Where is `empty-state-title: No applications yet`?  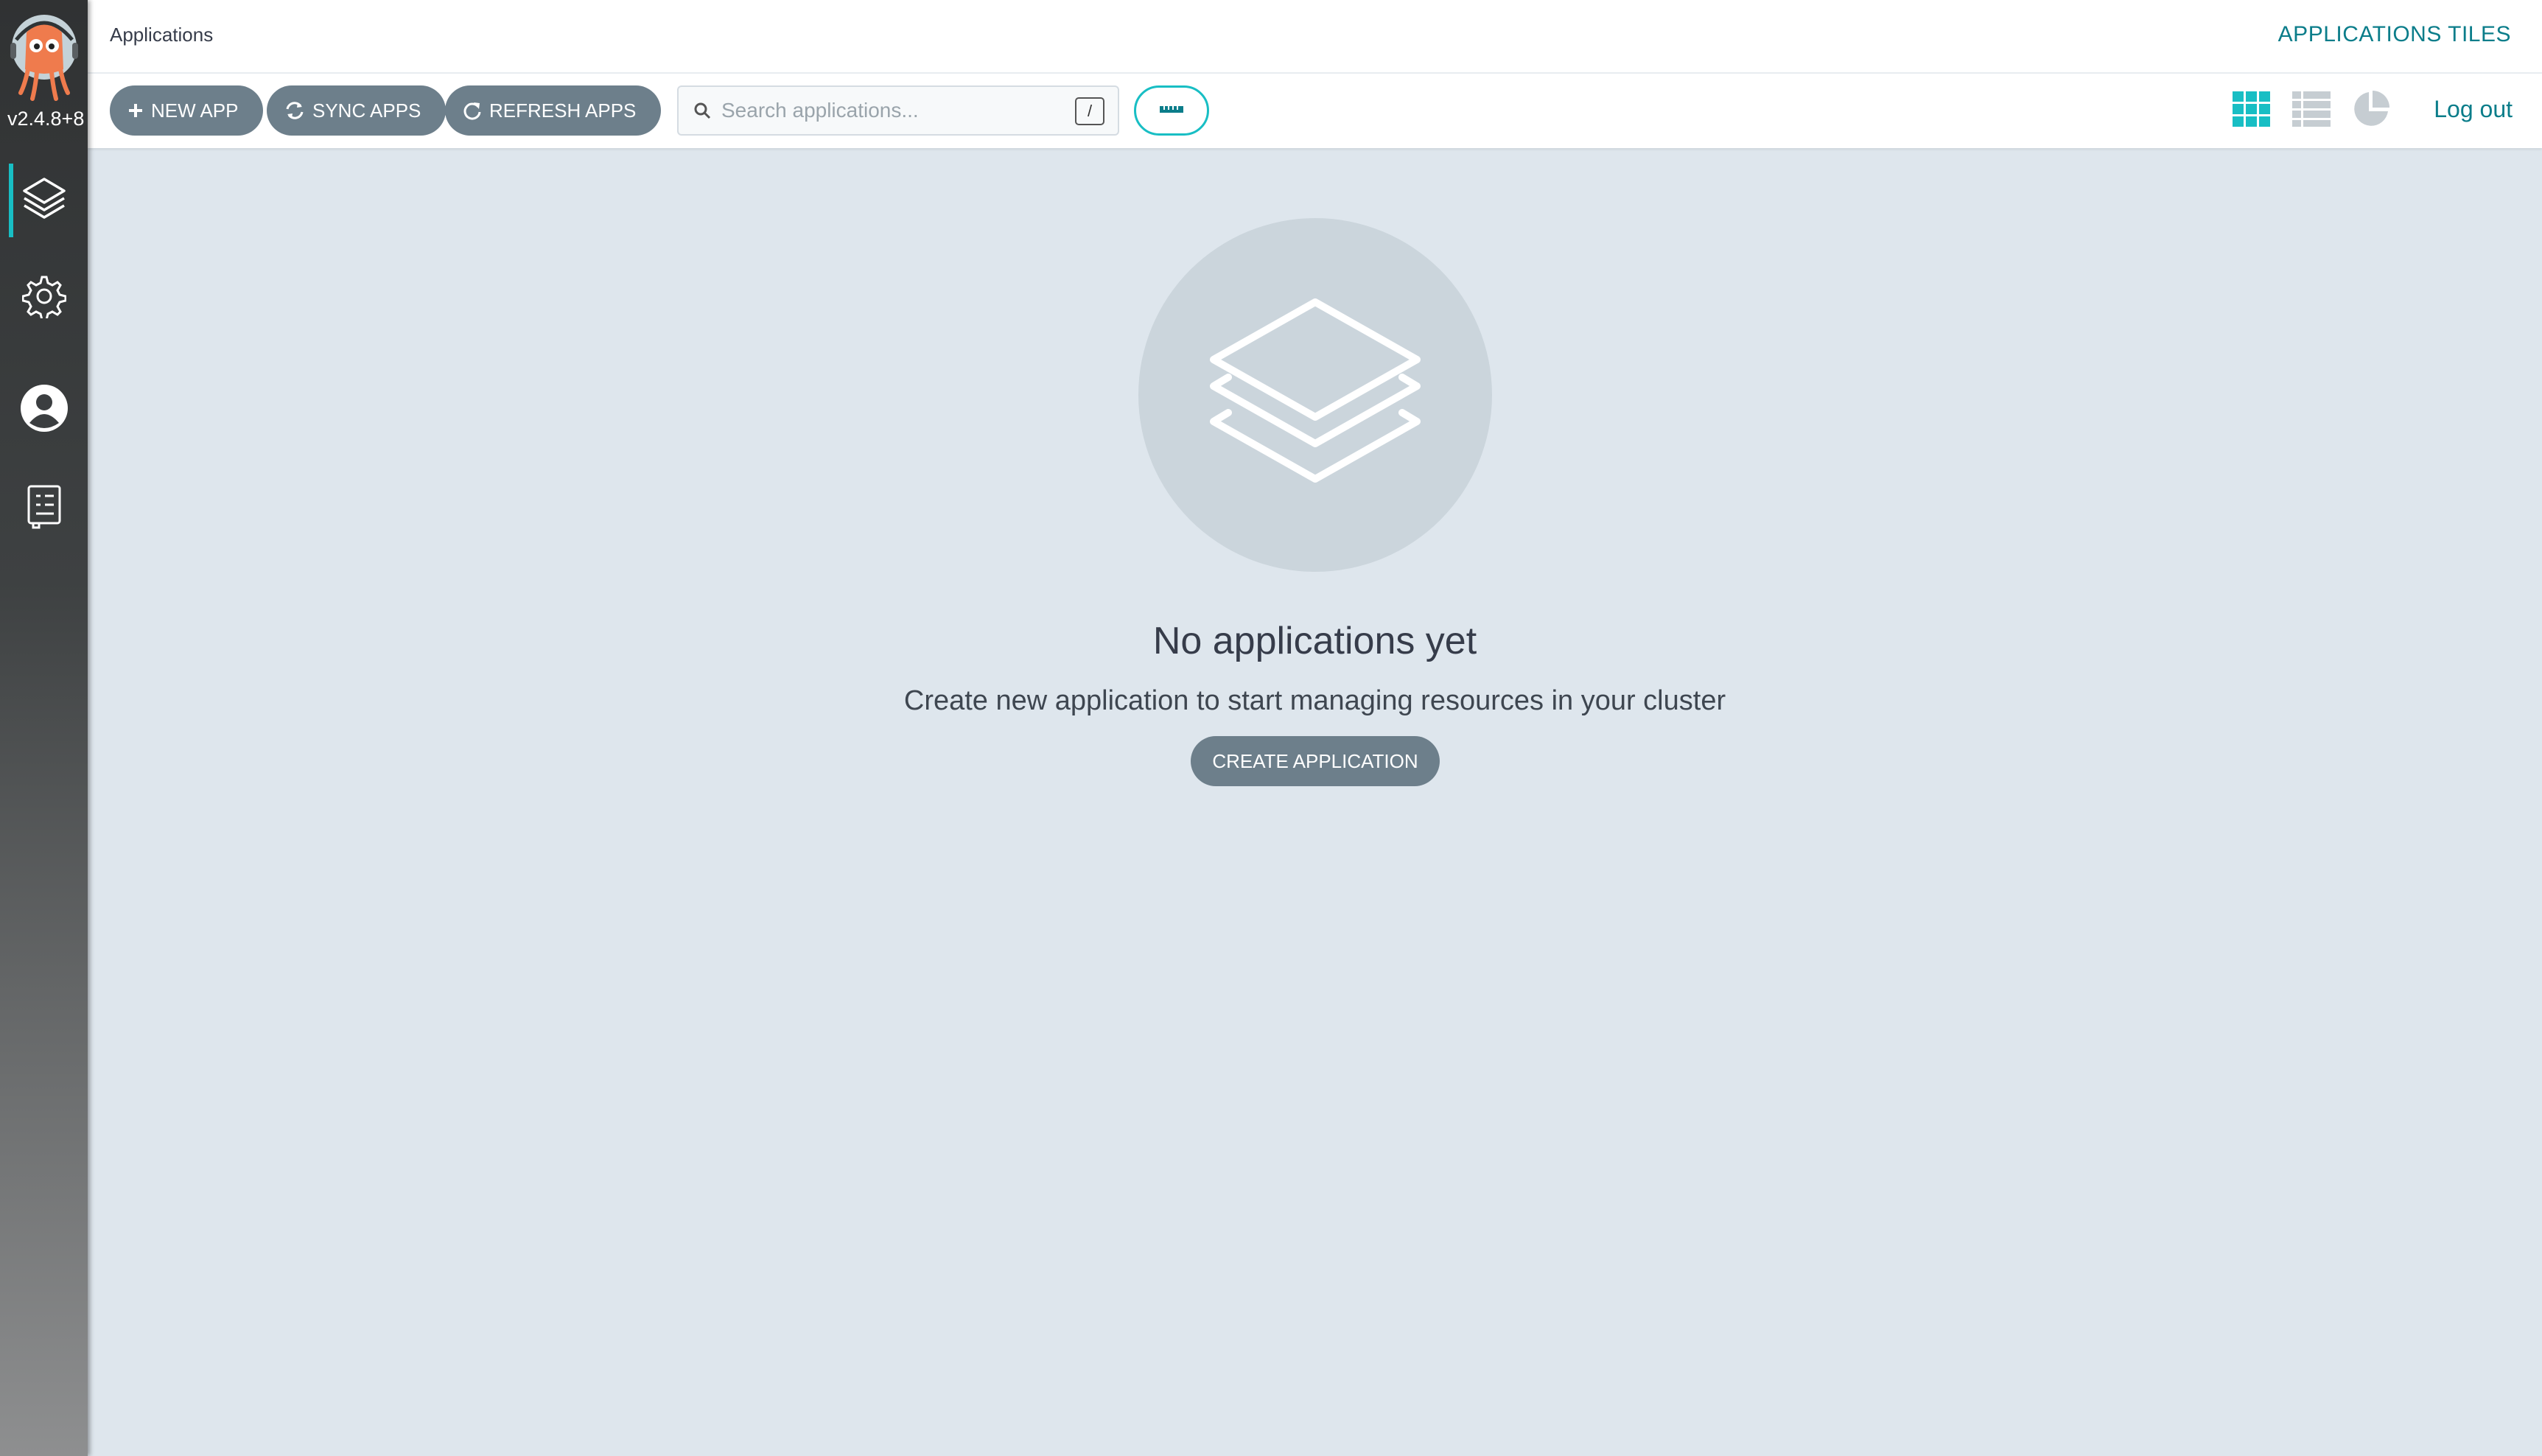 empty-state-title: No applications yet is located at coordinates (1314, 641).